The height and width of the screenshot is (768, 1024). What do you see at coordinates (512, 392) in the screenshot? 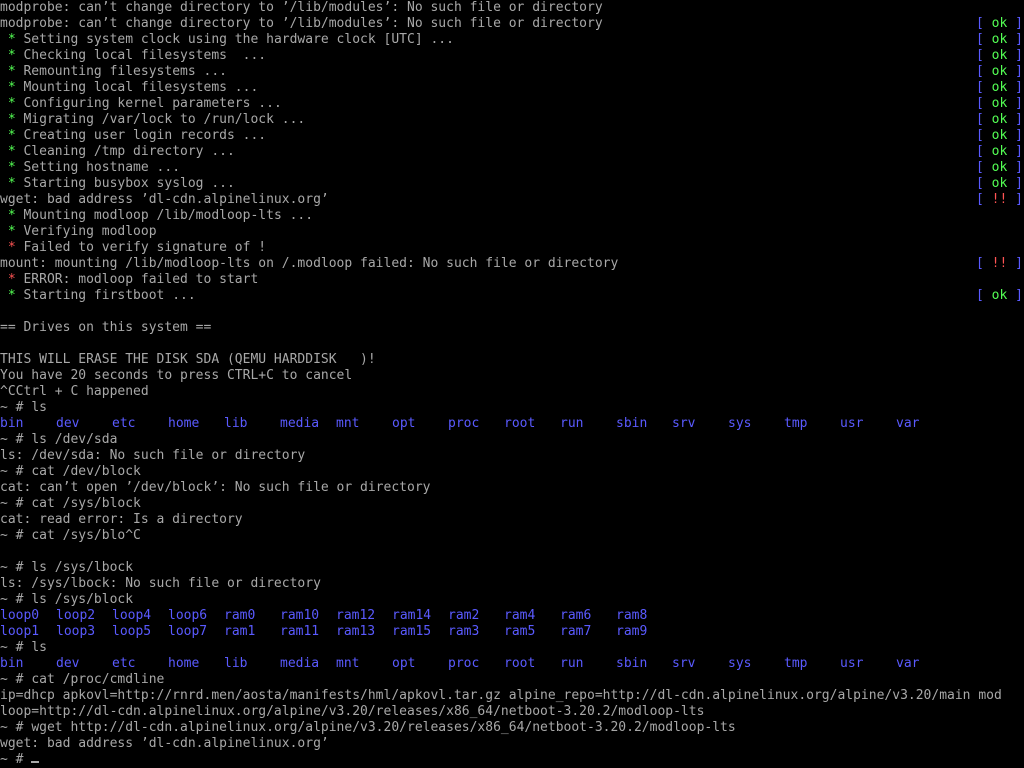
I see `console-line: ^CCtrl + C happened` at bounding box center [512, 392].